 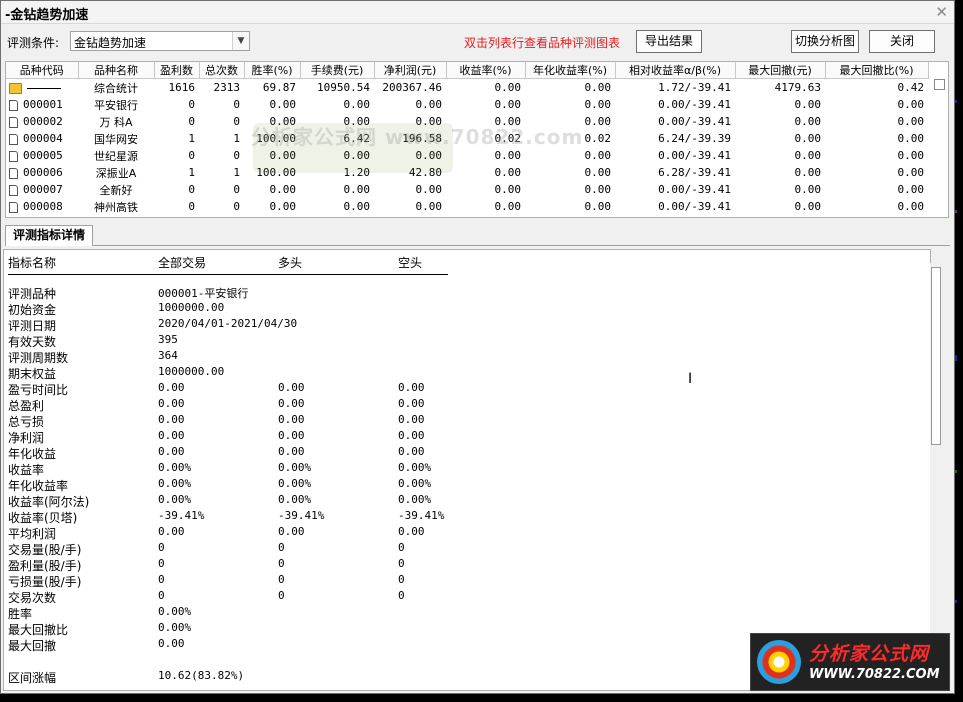 I want to click on switch-chart-button: 切换分析图, so click(x=825, y=41).